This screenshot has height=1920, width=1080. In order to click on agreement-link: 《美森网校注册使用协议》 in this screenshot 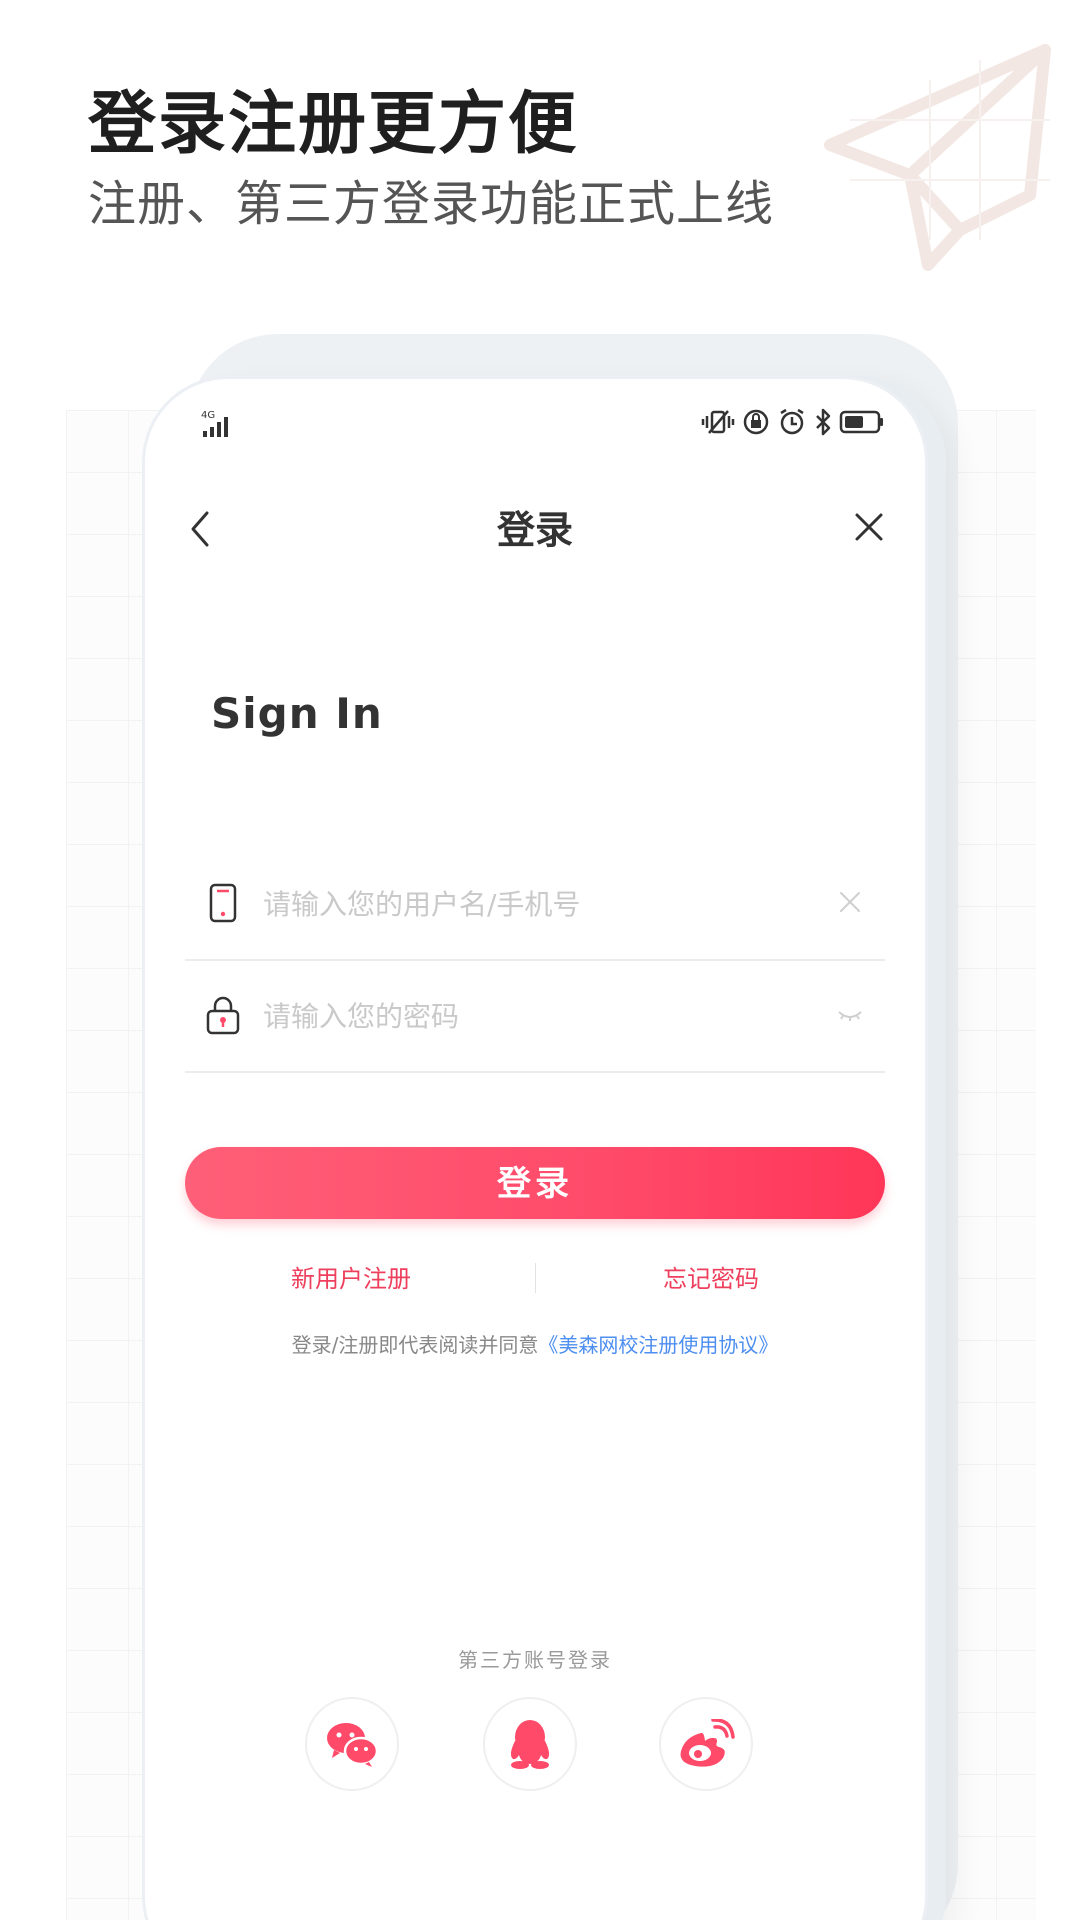, I will do `click(658, 1345)`.